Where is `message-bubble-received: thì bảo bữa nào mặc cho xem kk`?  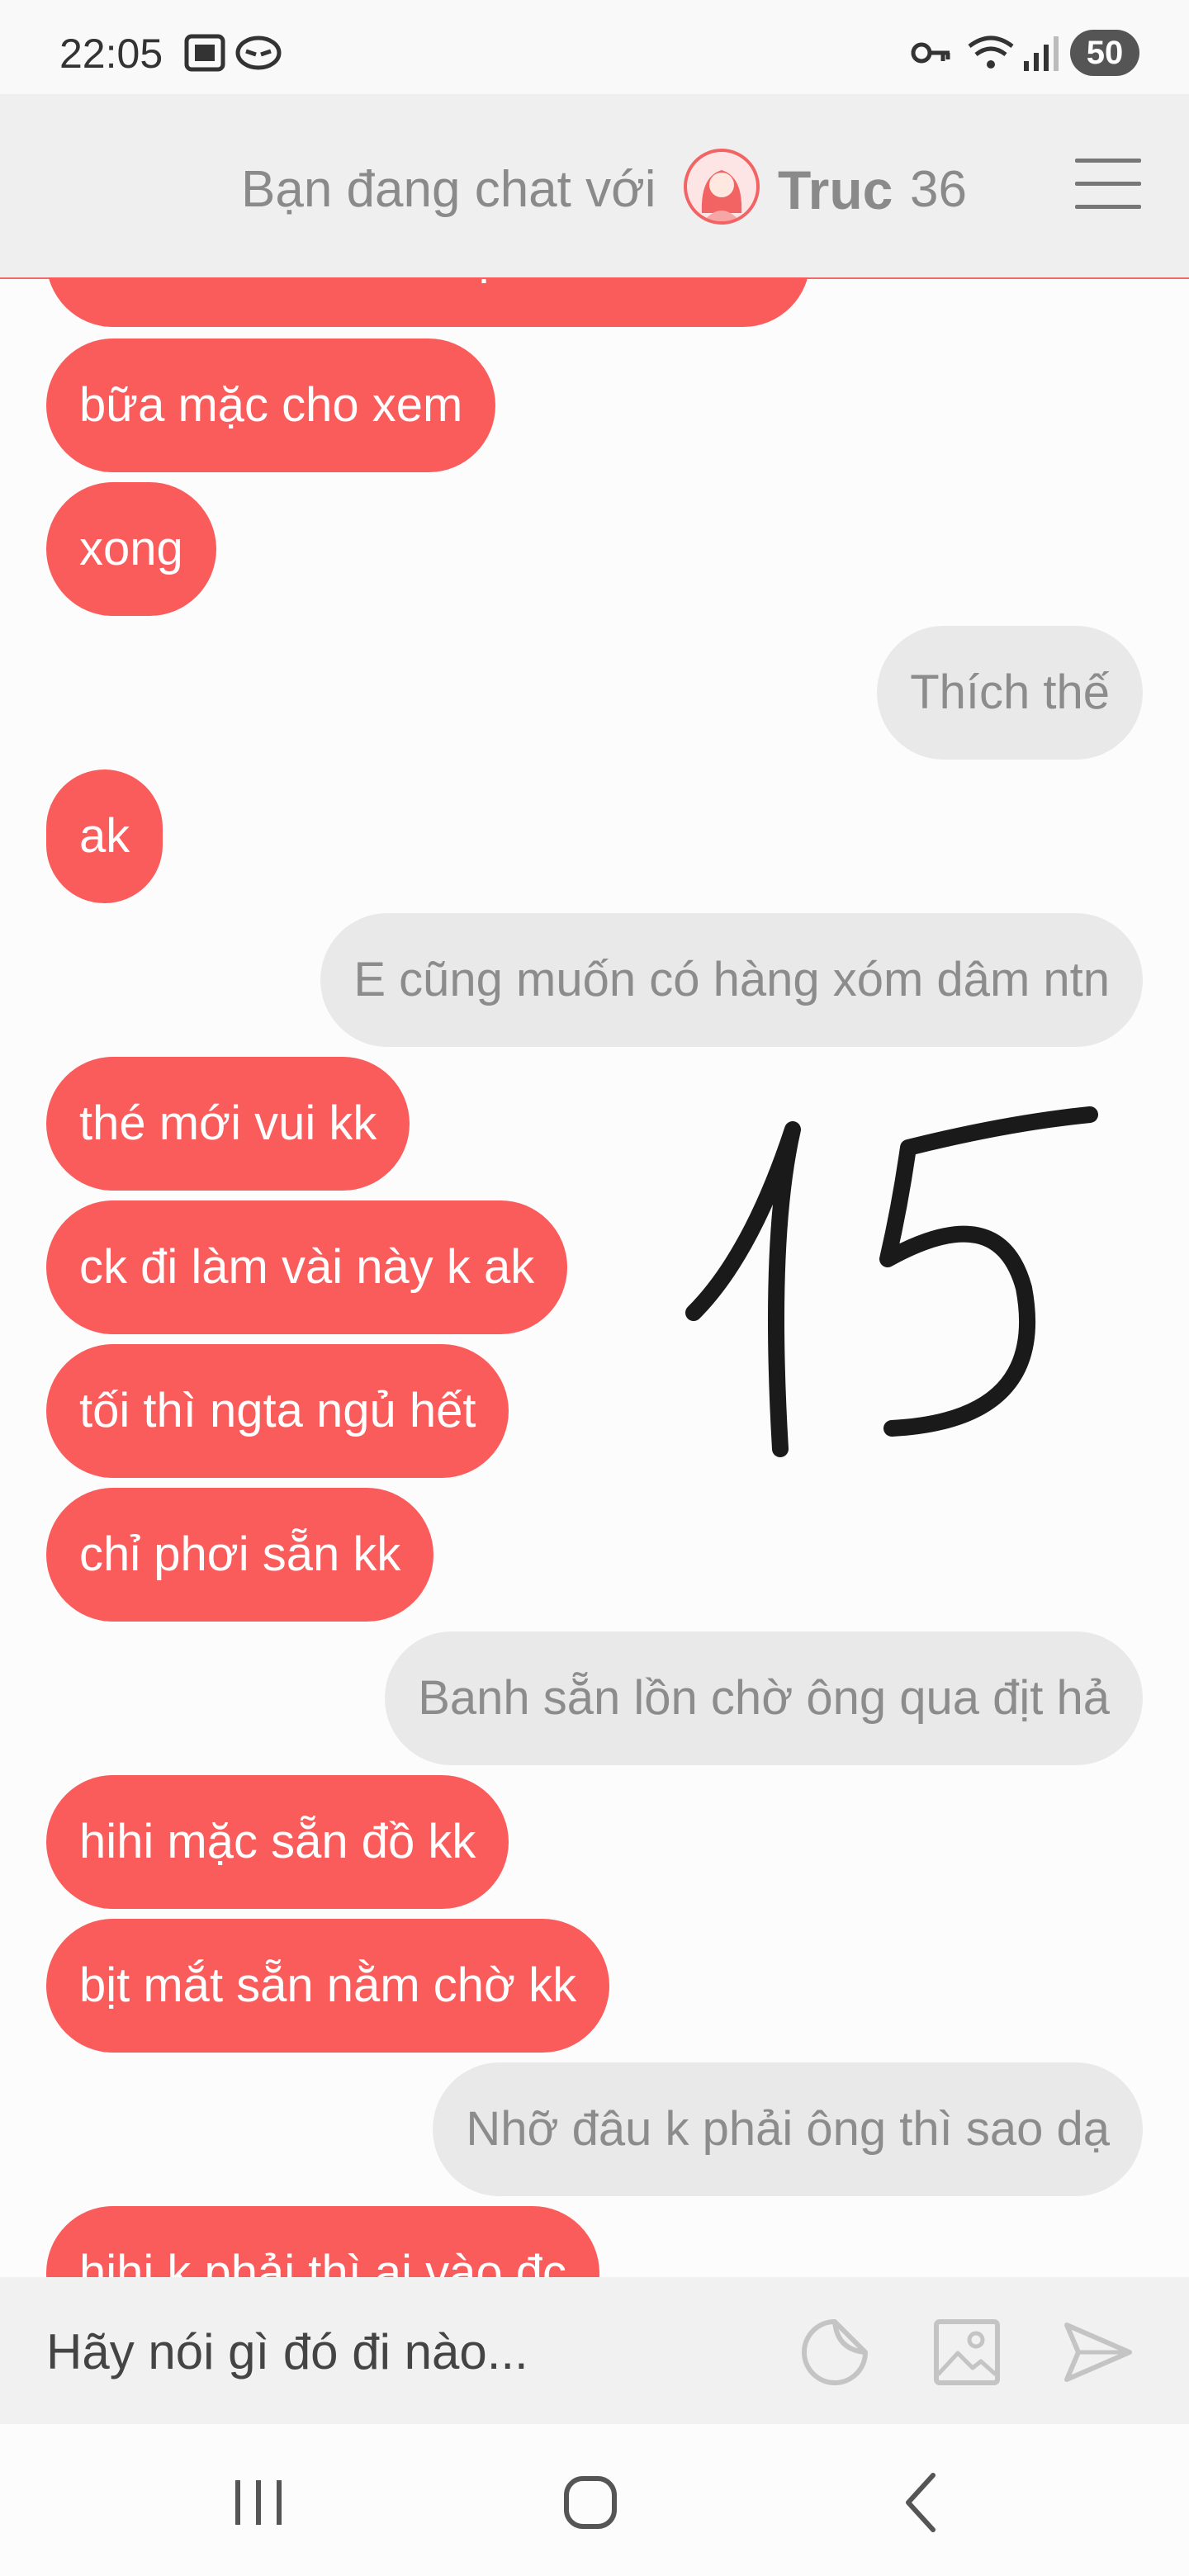 message-bubble-received: thì bảo bữa nào mặc cho xem kk is located at coordinates (428, 302).